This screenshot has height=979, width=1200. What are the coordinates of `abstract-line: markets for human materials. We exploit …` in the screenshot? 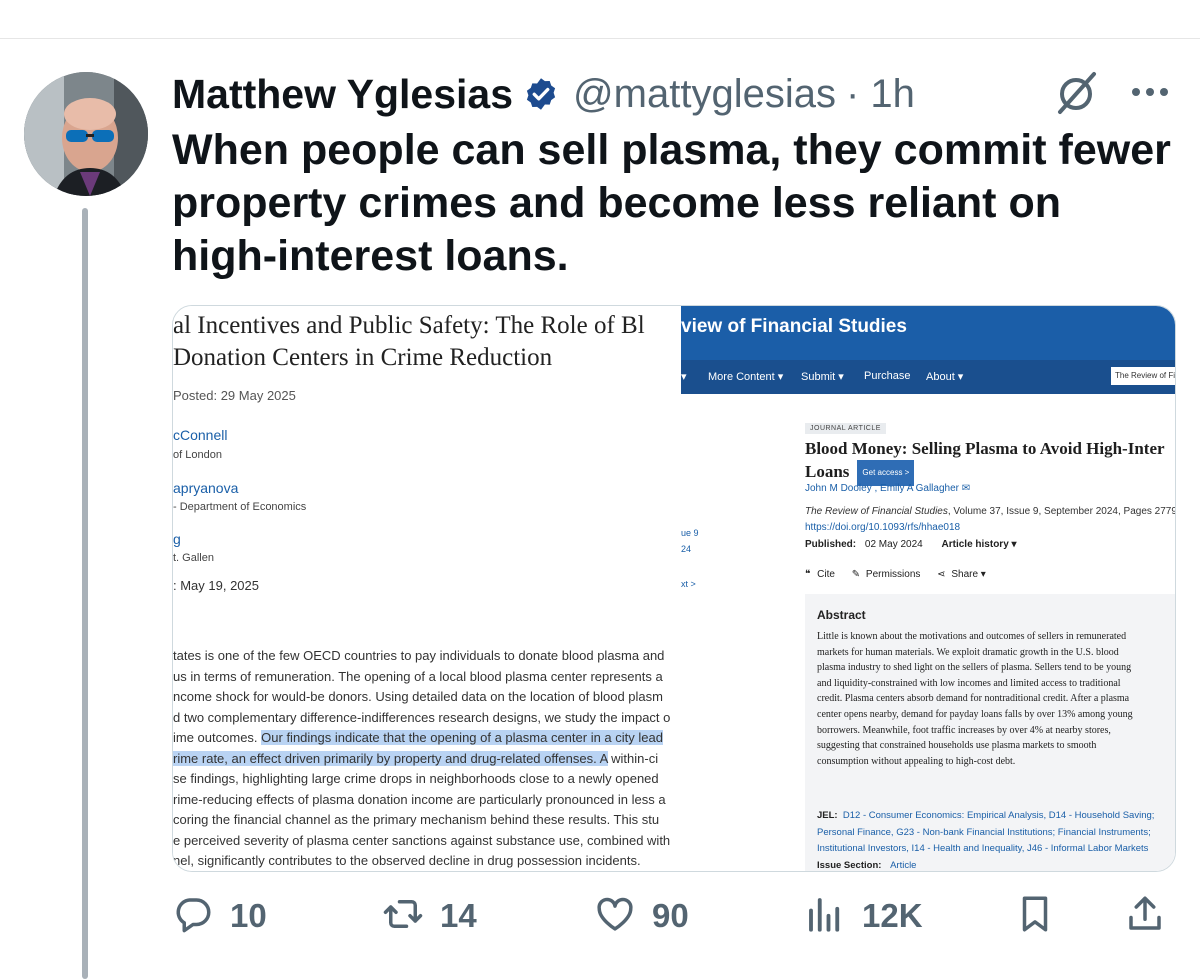 It's located at (968, 652).